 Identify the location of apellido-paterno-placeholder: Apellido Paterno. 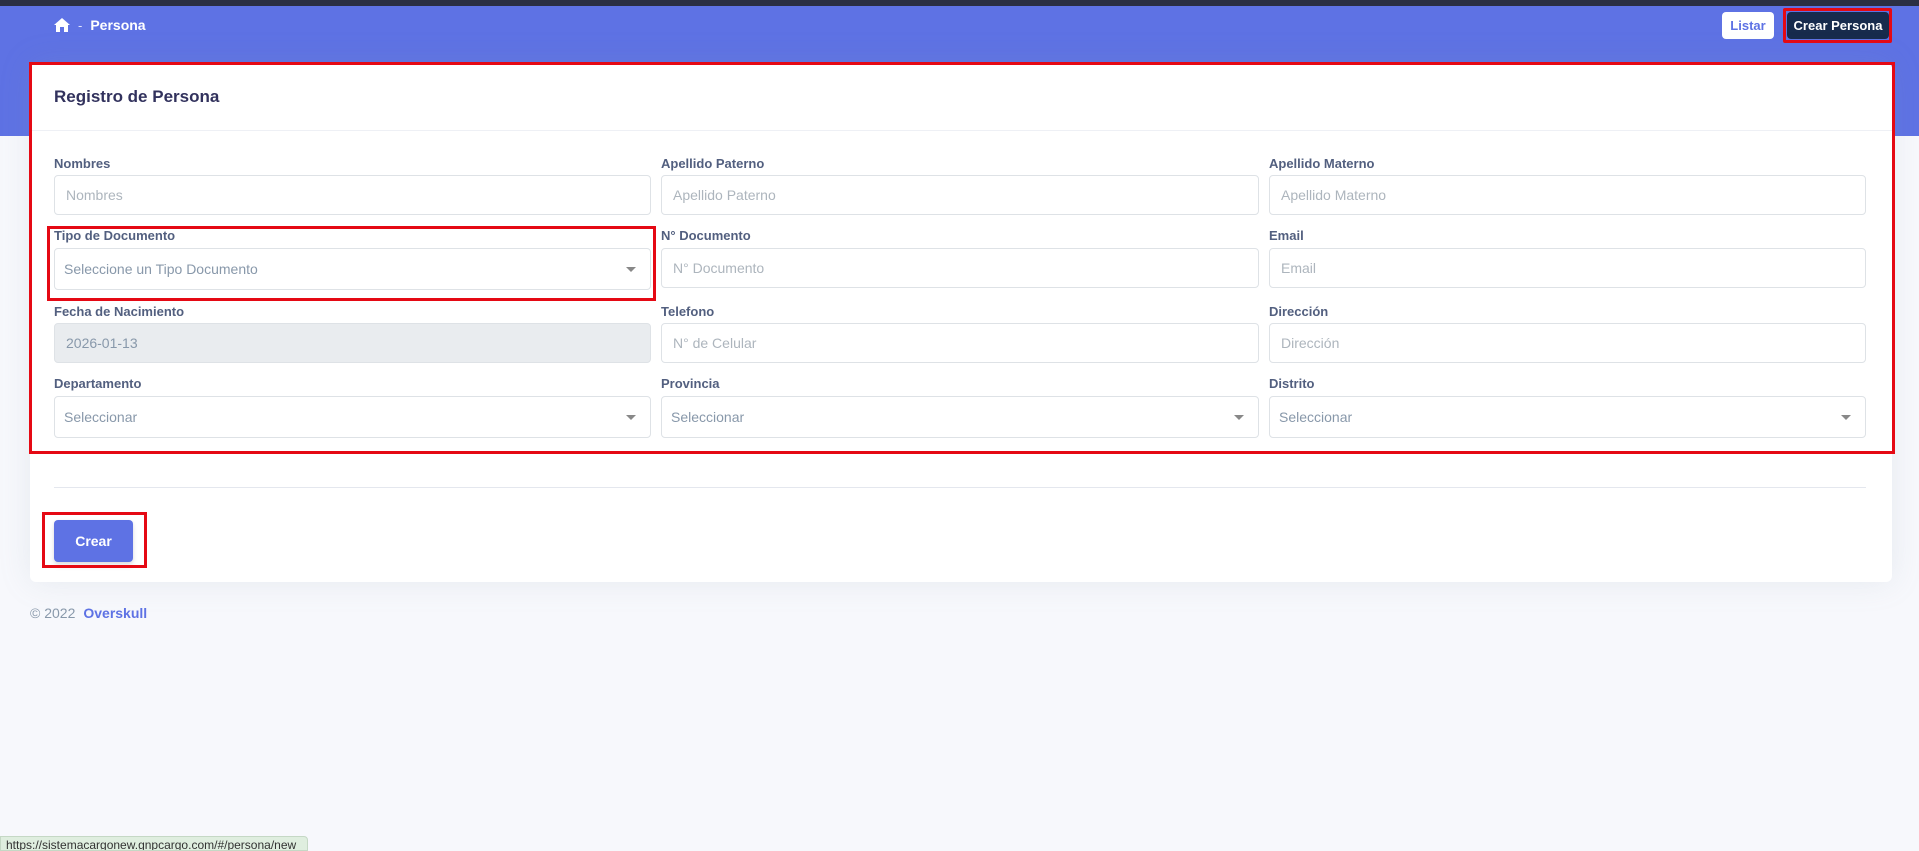
(724, 195).